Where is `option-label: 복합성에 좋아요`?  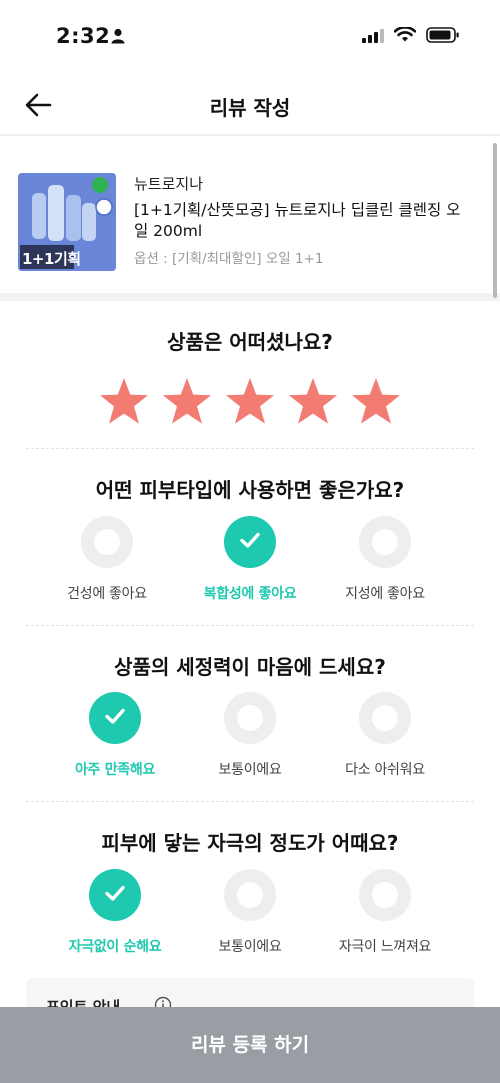
option-label: 복합성에 좋아요 is located at coordinates (250, 594).